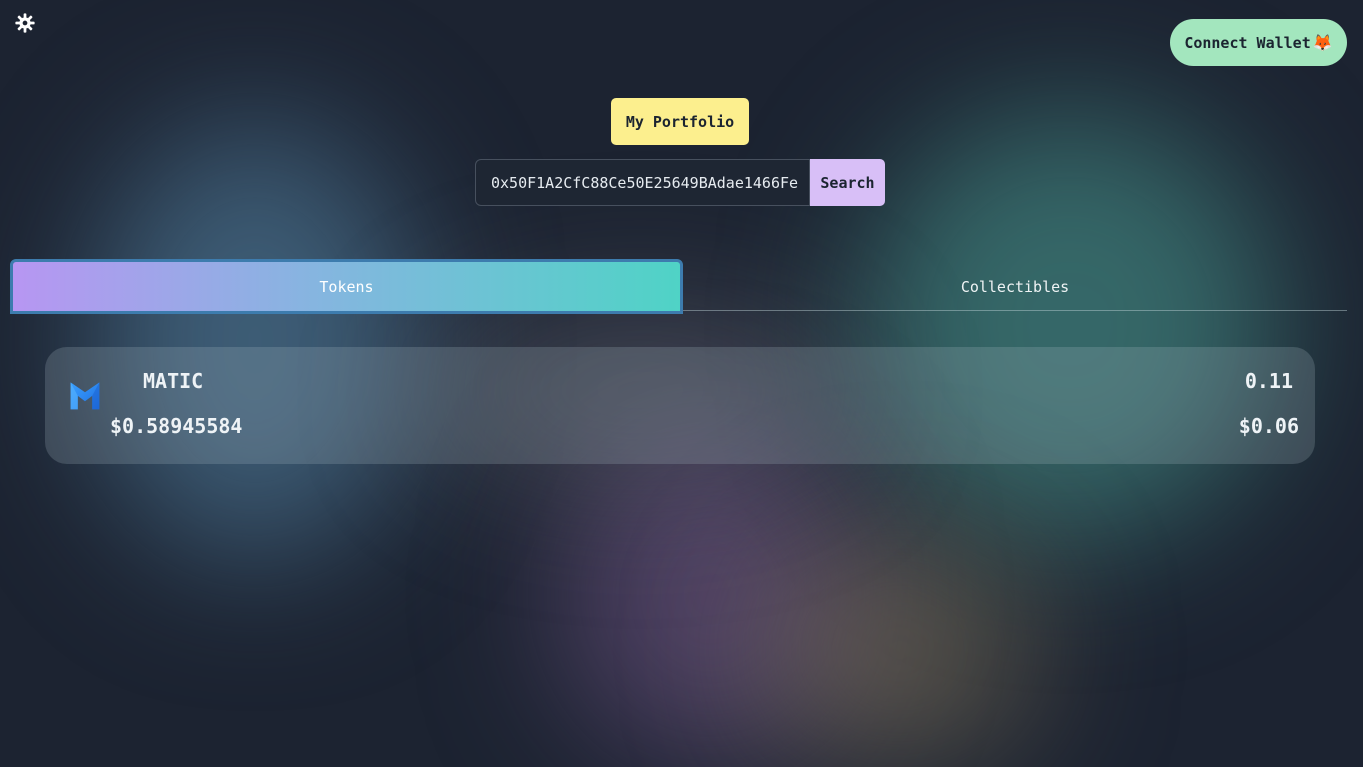 This screenshot has height=767, width=1363. I want to click on token-symbol: MATIC, so click(173, 381).